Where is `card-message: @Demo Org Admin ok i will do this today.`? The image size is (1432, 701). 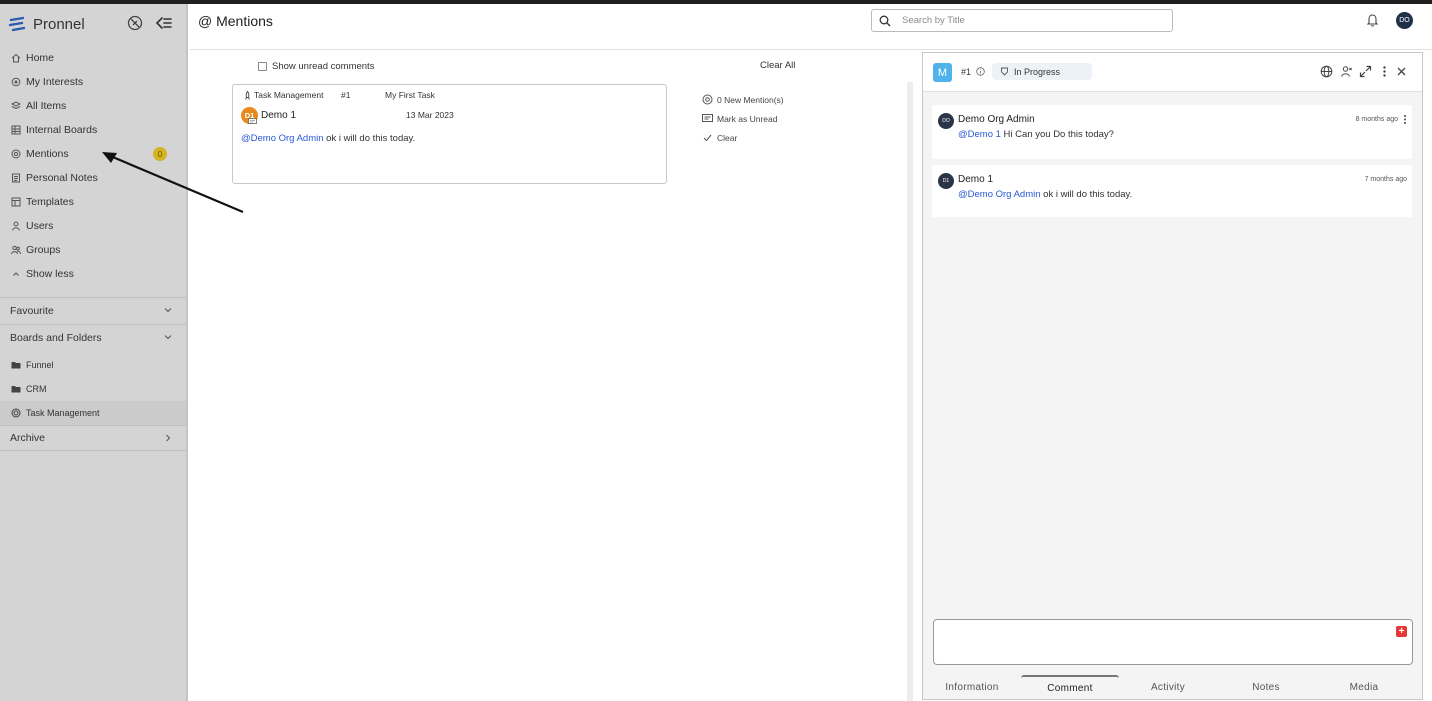 card-message: @Demo Org Admin ok i will do this today. is located at coordinates (328, 138).